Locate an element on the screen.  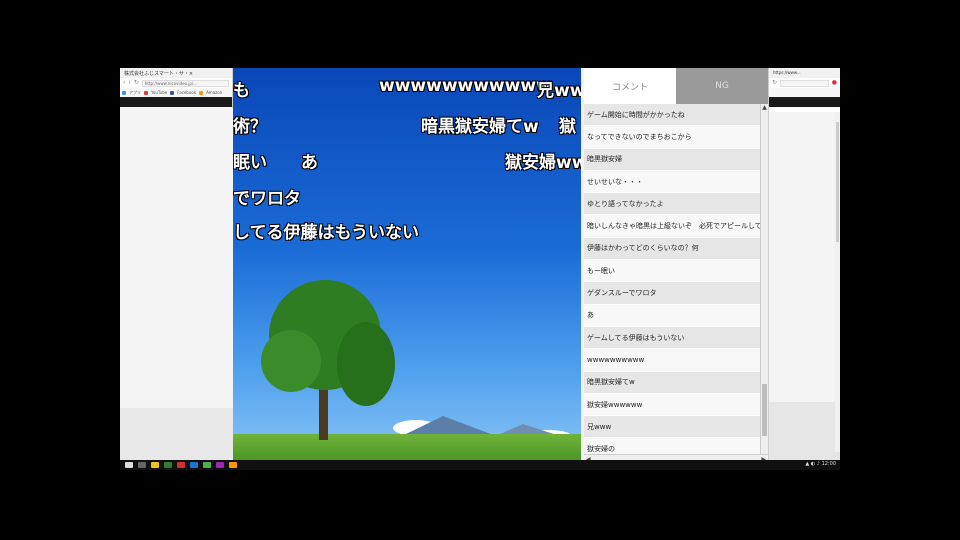
comment-row: 兄www is located at coordinates (672, 427).